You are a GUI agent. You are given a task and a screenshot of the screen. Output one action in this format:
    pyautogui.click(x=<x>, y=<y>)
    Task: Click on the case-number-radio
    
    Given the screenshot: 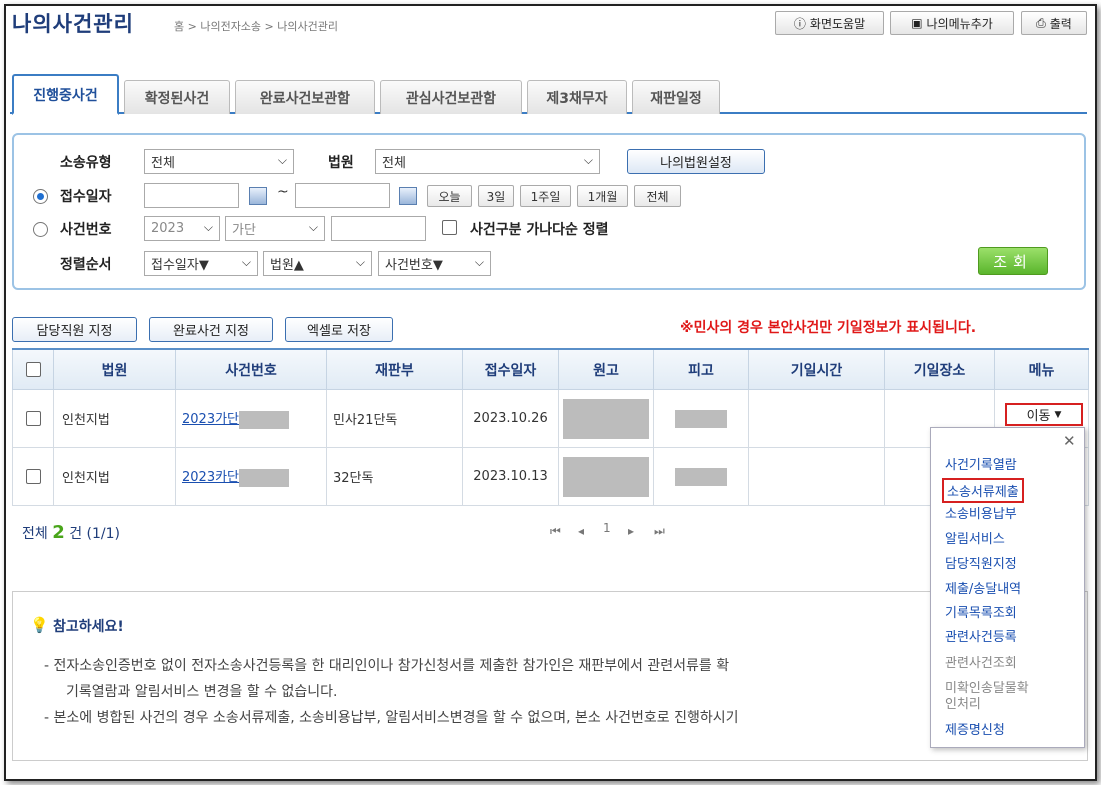 What is the action you would take?
    pyautogui.click(x=40, y=229)
    